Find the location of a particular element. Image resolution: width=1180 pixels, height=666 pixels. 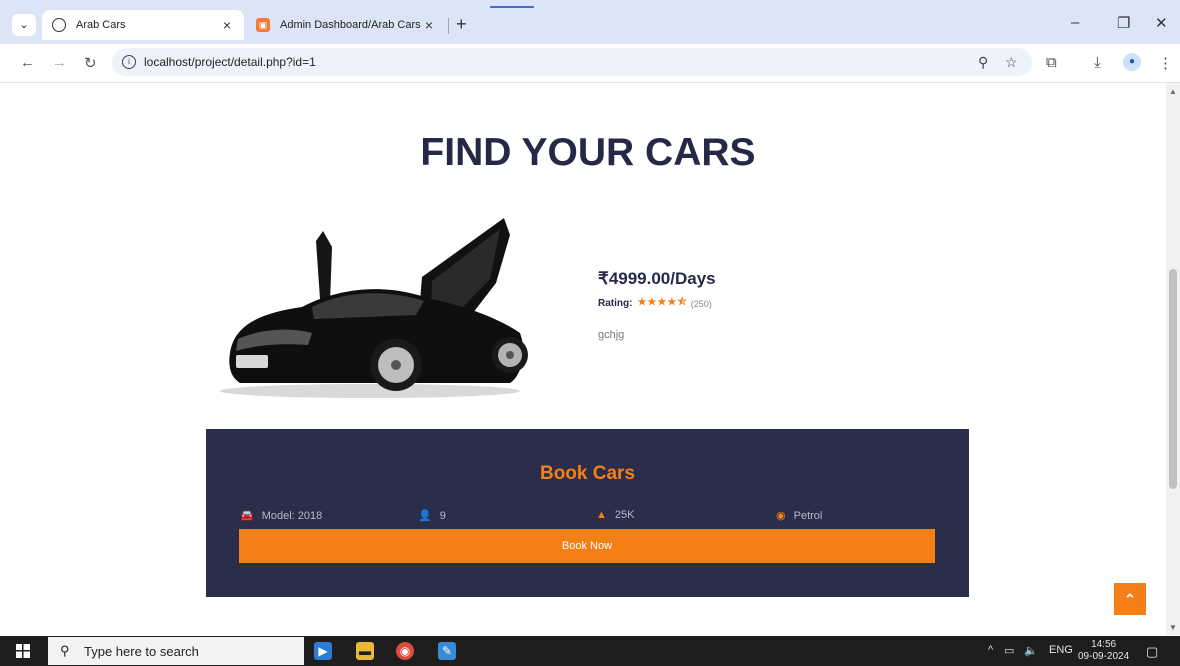

file-explorer-icon: ▬ is located at coordinates (365, 651).